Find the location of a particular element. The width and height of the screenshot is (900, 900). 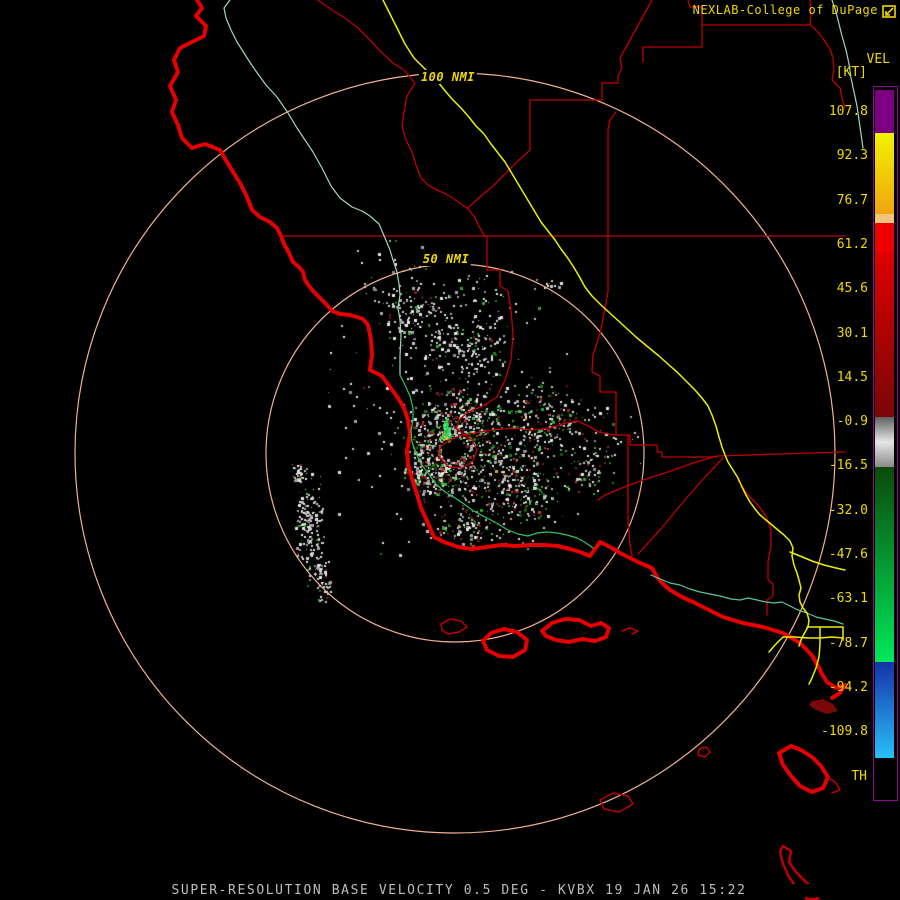

island-santa-rosa is located at coordinates (505, 643).